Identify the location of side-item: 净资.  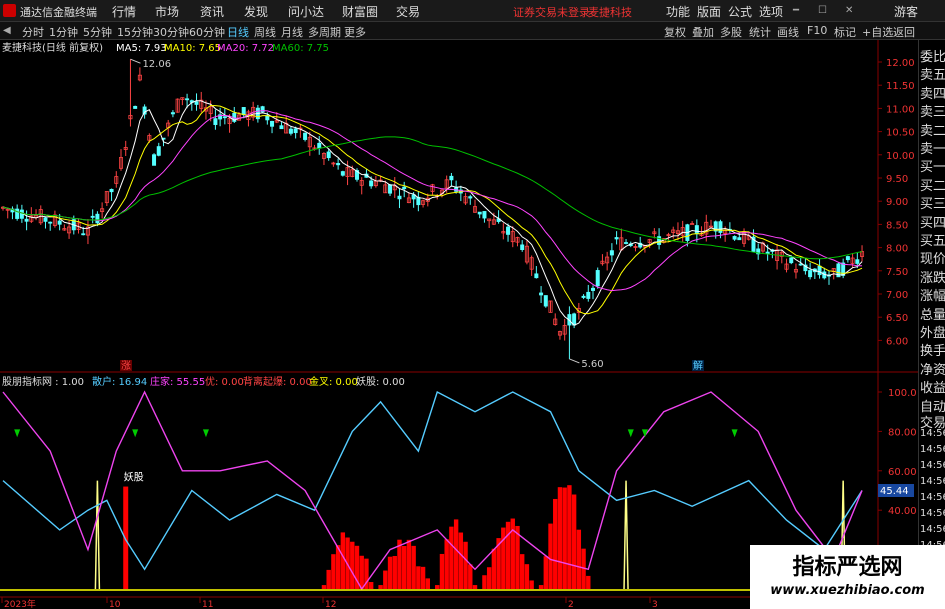
(932, 370).